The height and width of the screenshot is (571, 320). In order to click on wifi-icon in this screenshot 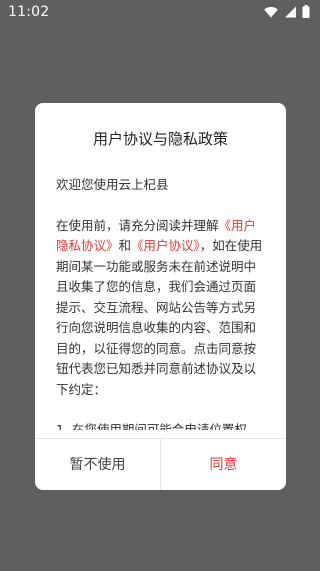, I will do `click(271, 12)`.